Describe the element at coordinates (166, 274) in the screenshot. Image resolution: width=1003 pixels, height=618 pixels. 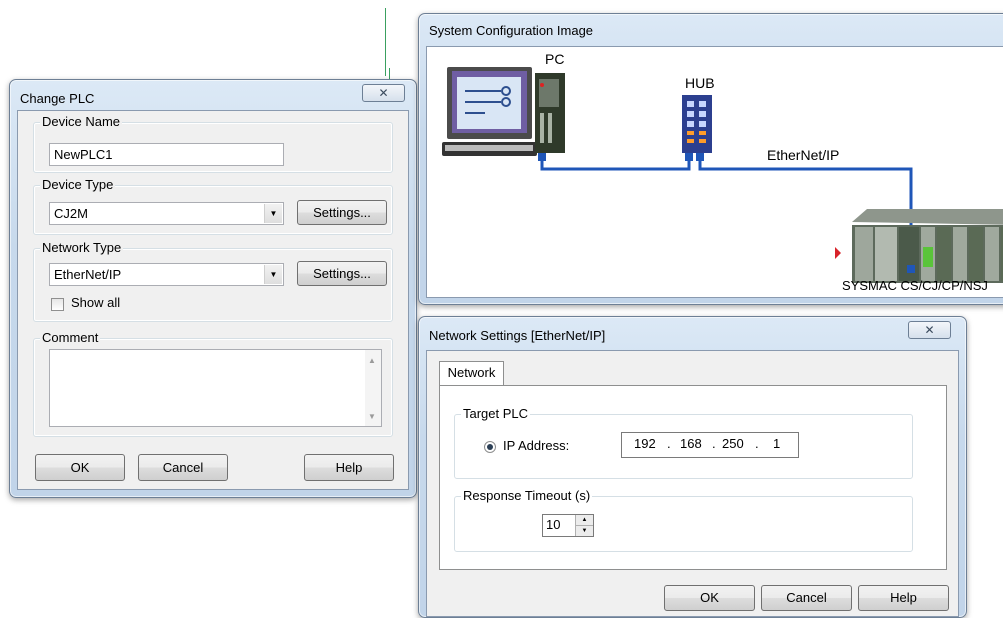
I see `network-type-select: EtherNet/IP ▼` at that location.